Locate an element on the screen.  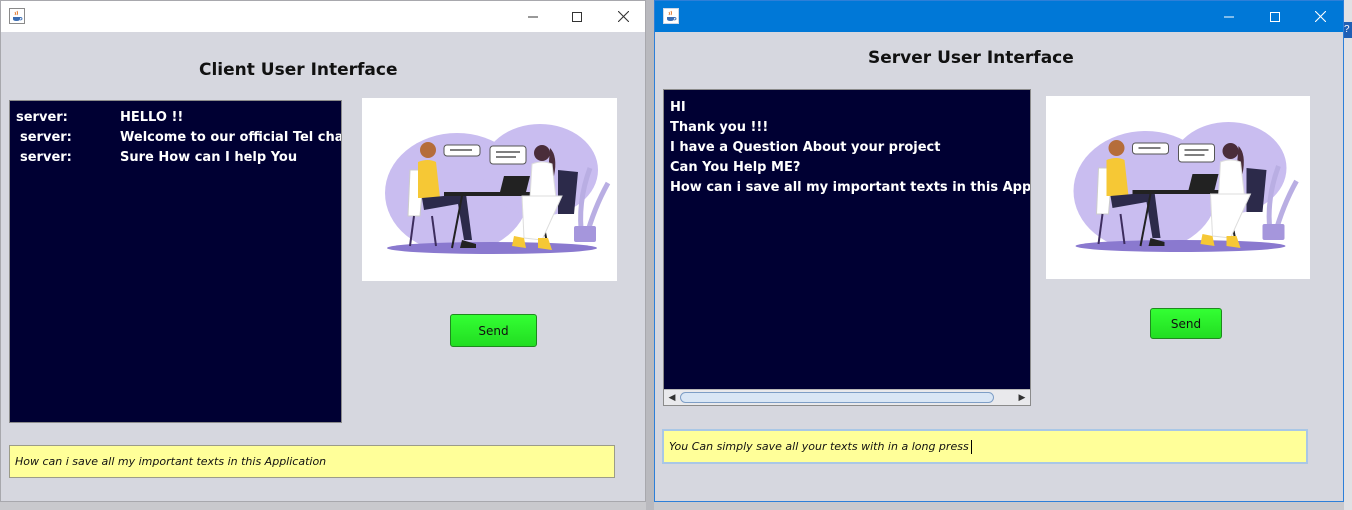
chat-message: server: Sure How can I help You is located at coordinates (175, 160).